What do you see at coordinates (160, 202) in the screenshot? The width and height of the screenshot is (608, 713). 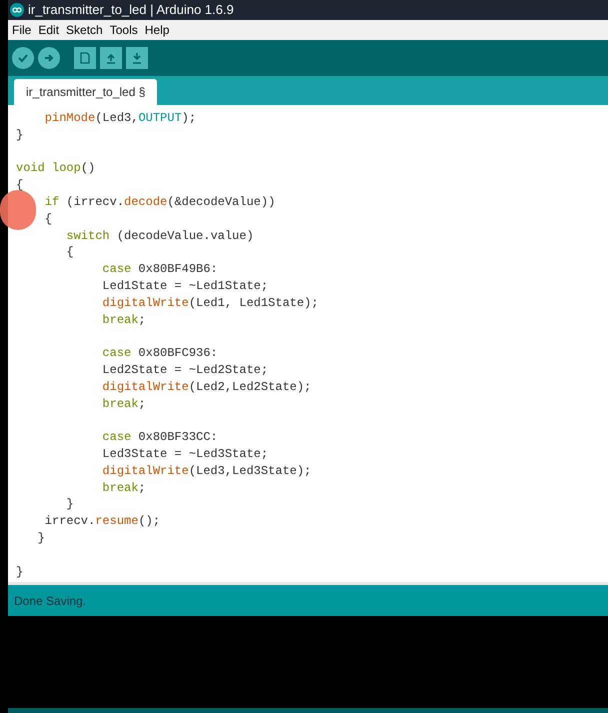 I see `code-line: if (irrecv.decode(&decodeValue))` at bounding box center [160, 202].